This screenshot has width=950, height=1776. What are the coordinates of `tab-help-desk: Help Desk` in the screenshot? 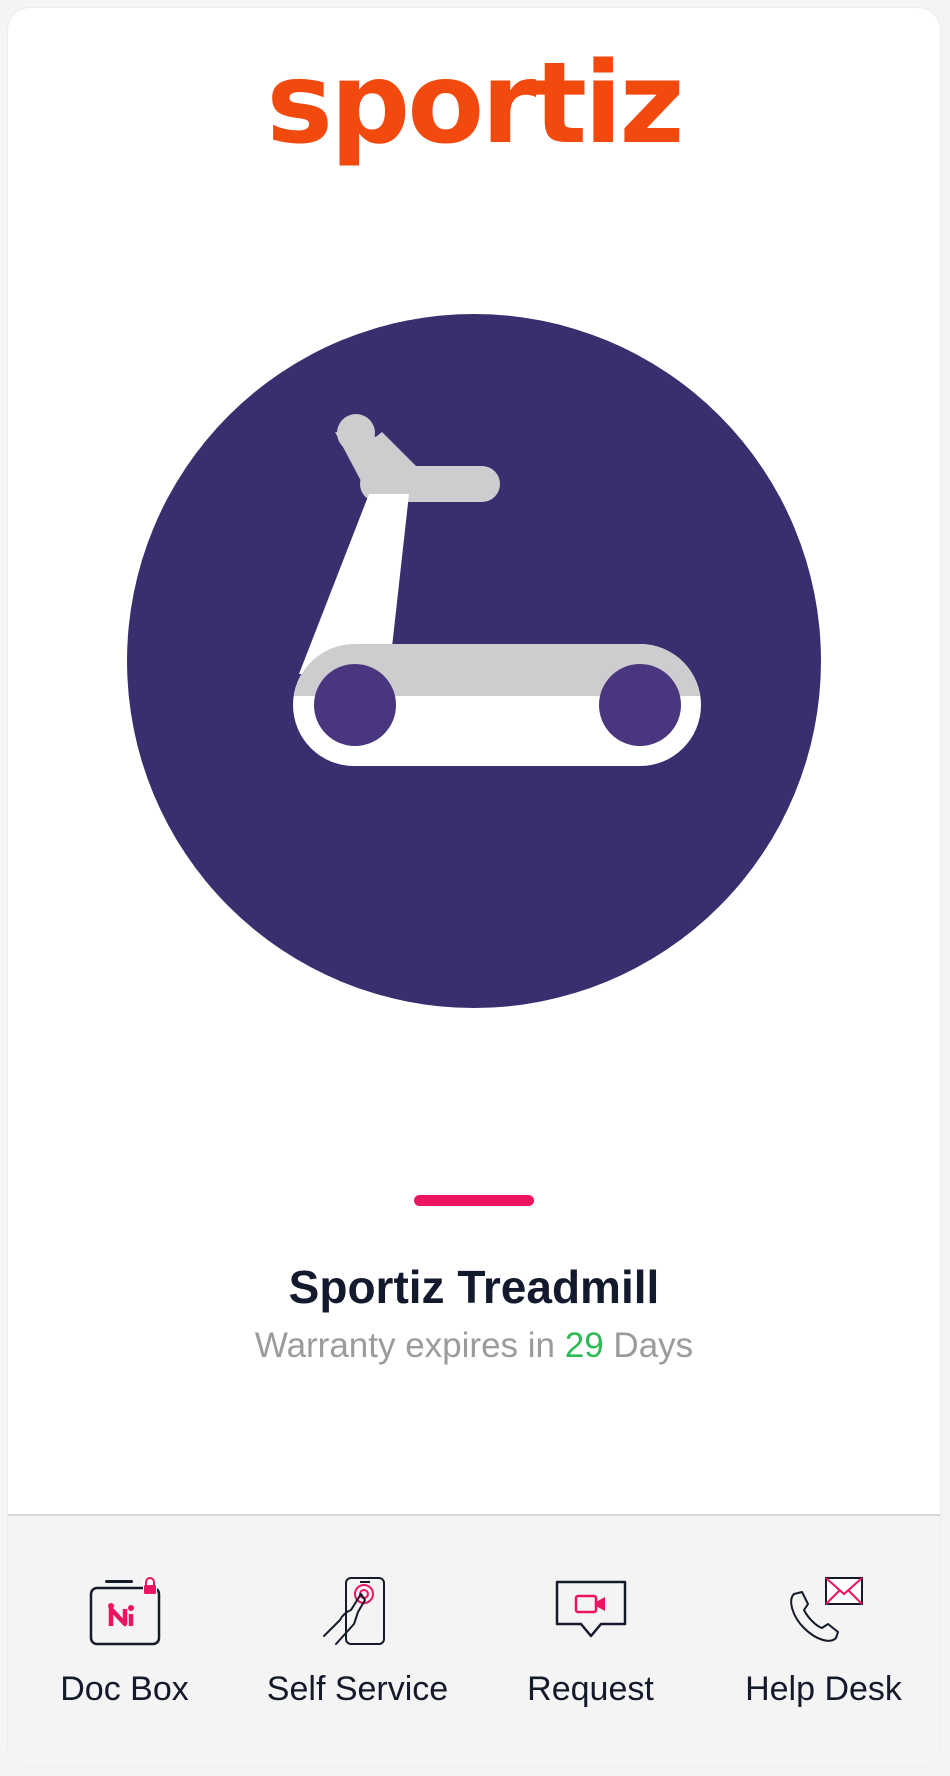 It's located at (824, 1641).